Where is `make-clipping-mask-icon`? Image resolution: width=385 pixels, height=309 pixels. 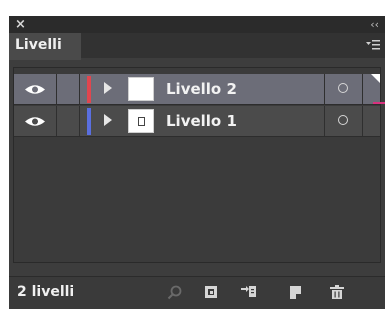
make-clipping-mask-icon is located at coordinates (212, 292).